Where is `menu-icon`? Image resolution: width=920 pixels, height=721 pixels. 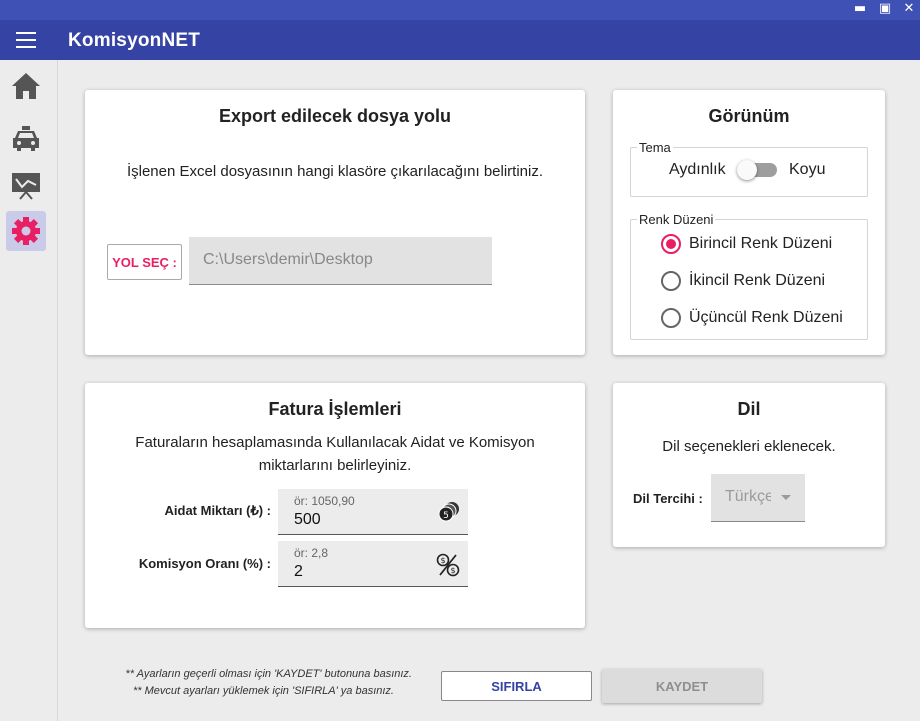
menu-icon is located at coordinates (26, 40).